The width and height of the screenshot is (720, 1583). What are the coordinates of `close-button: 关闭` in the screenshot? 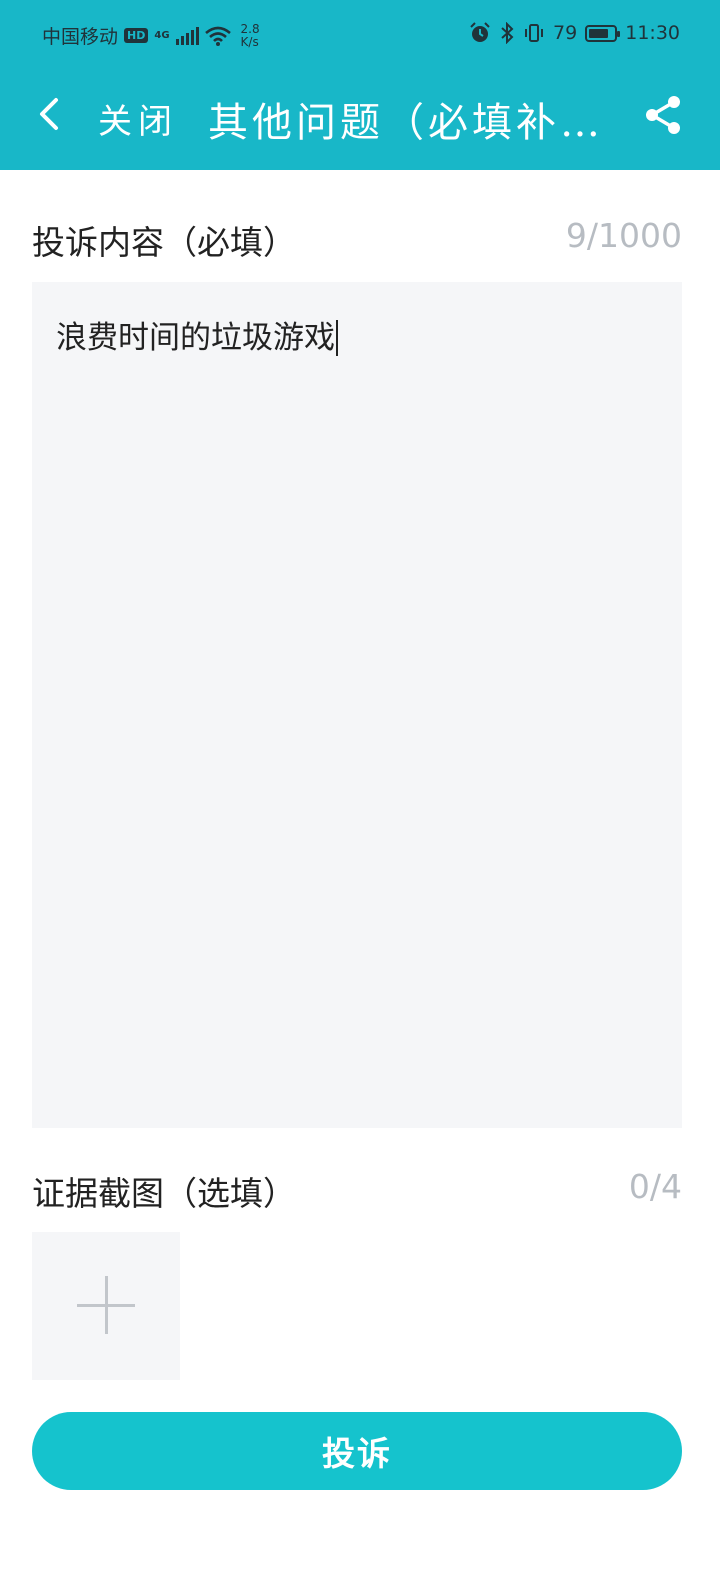 It's located at (138, 118).